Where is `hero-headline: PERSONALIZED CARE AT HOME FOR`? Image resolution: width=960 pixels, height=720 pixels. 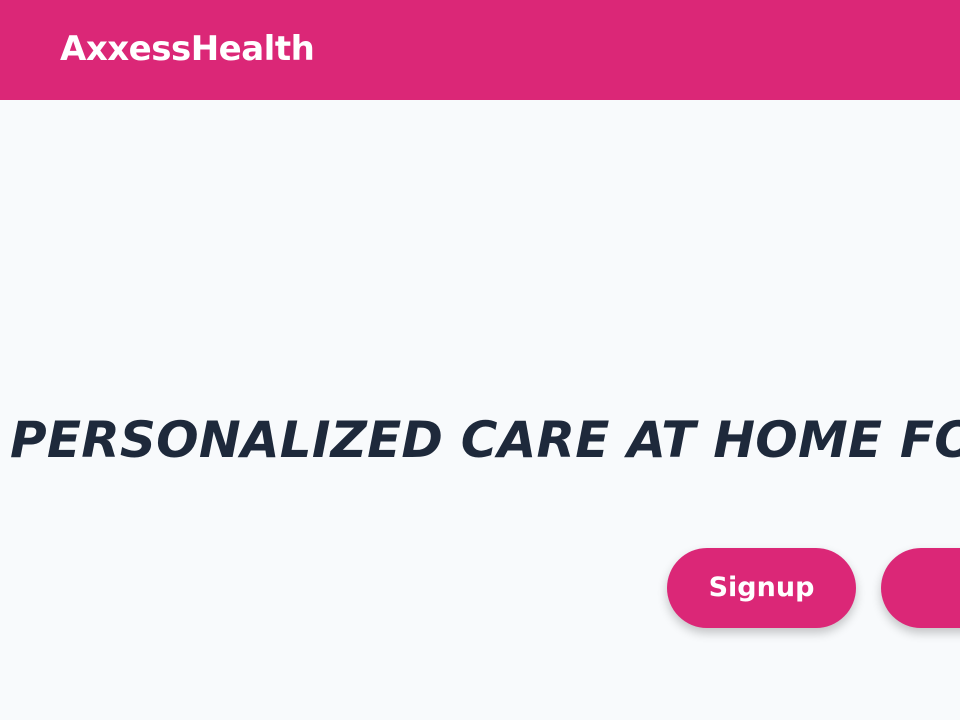
hero-headline: PERSONALIZED CARE AT HOME FOR is located at coordinates (485, 440).